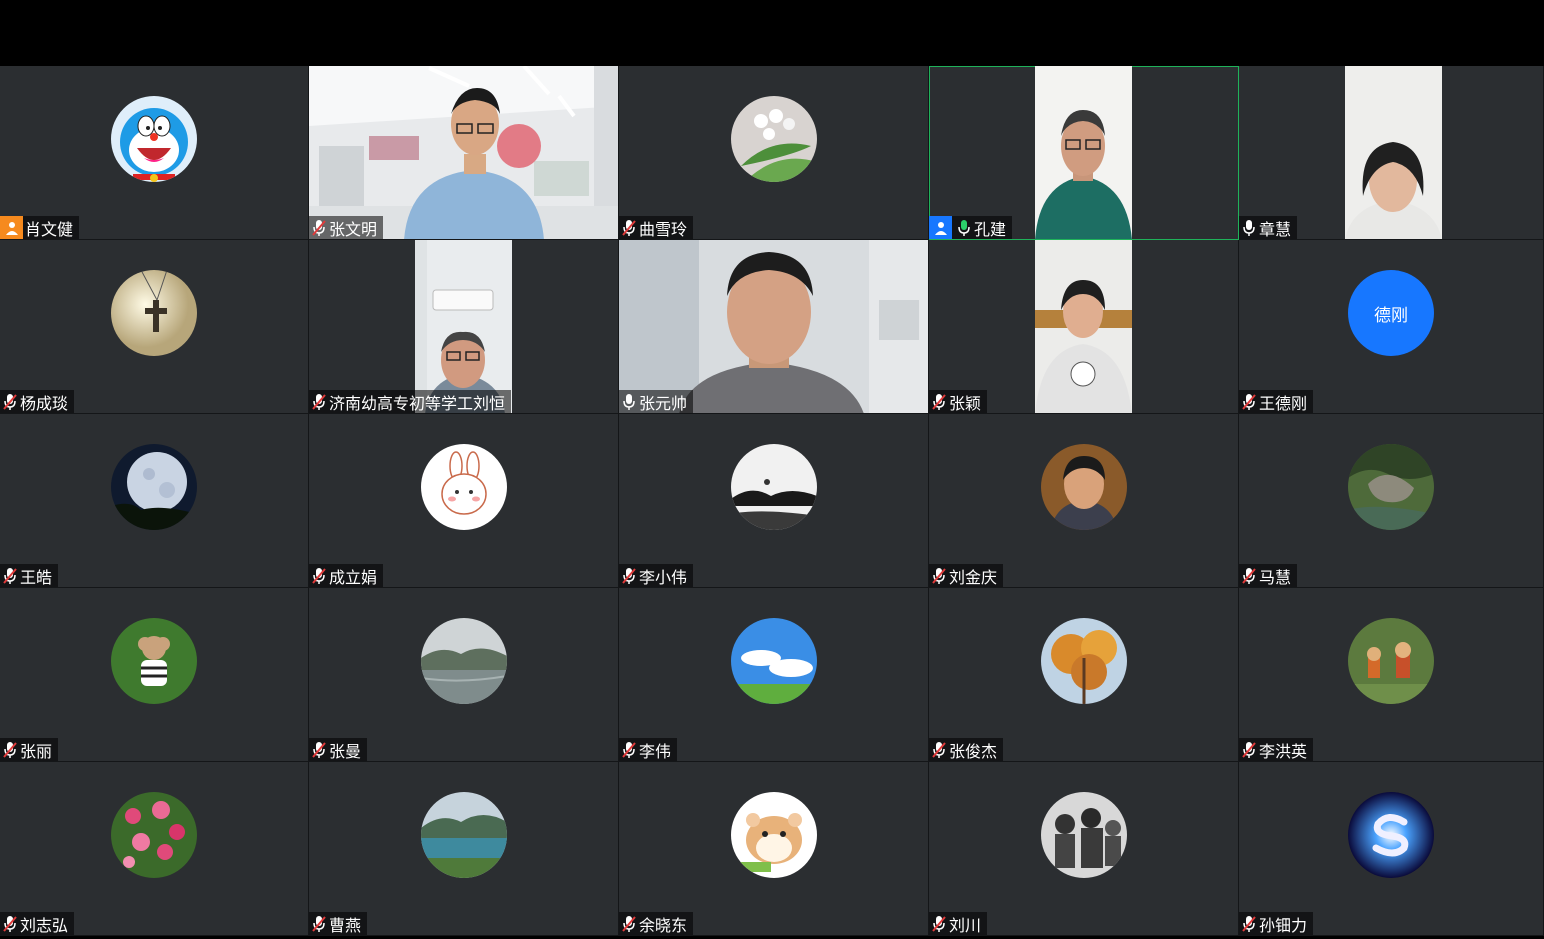  Describe the element at coordinates (663, 925) in the screenshot. I see `participant-name: 余晓东` at that location.